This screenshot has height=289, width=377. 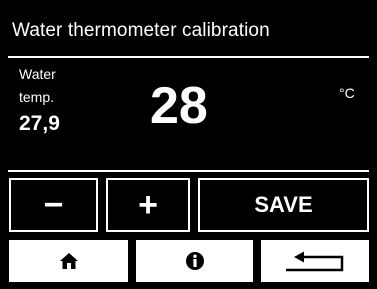 I want to click on calibration-value: 28, so click(x=179, y=106).